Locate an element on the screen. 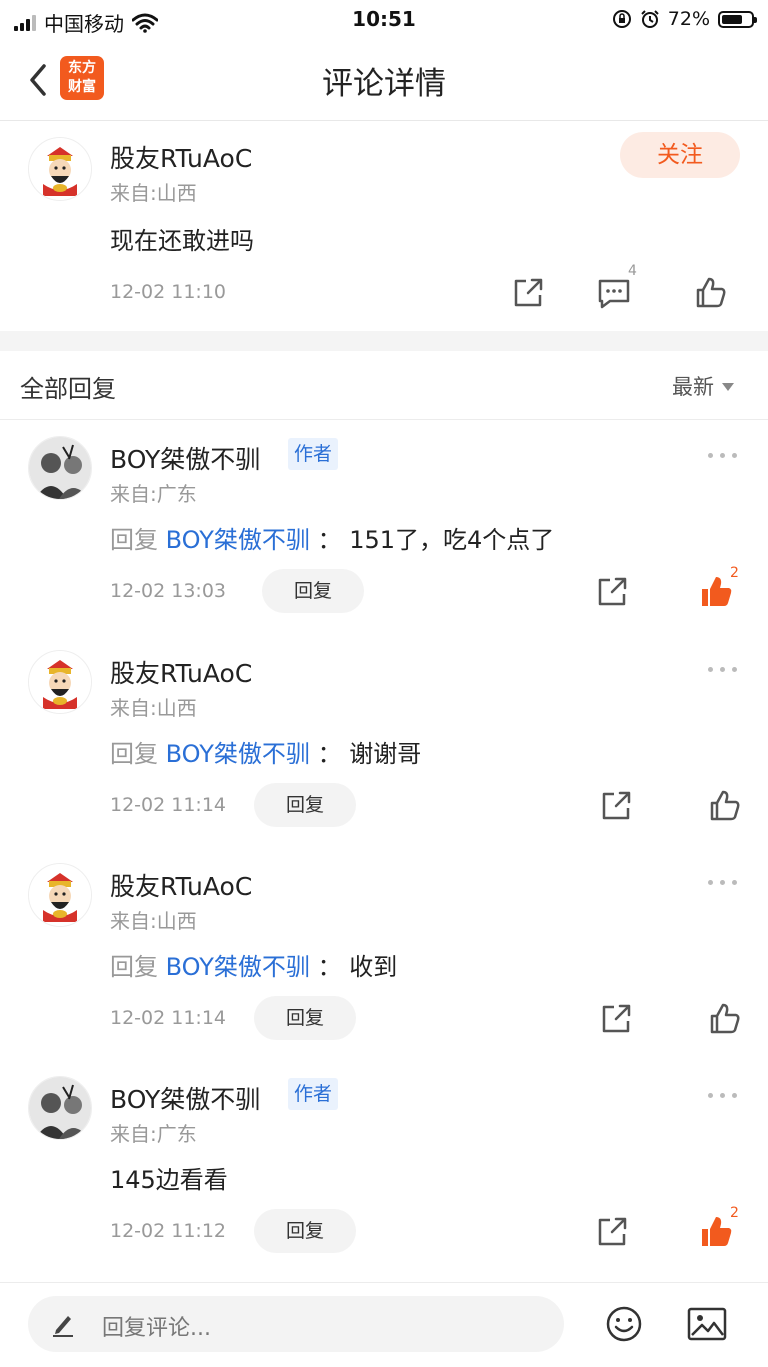 The image size is (768, 1367). image-icon is located at coordinates (707, 1324).